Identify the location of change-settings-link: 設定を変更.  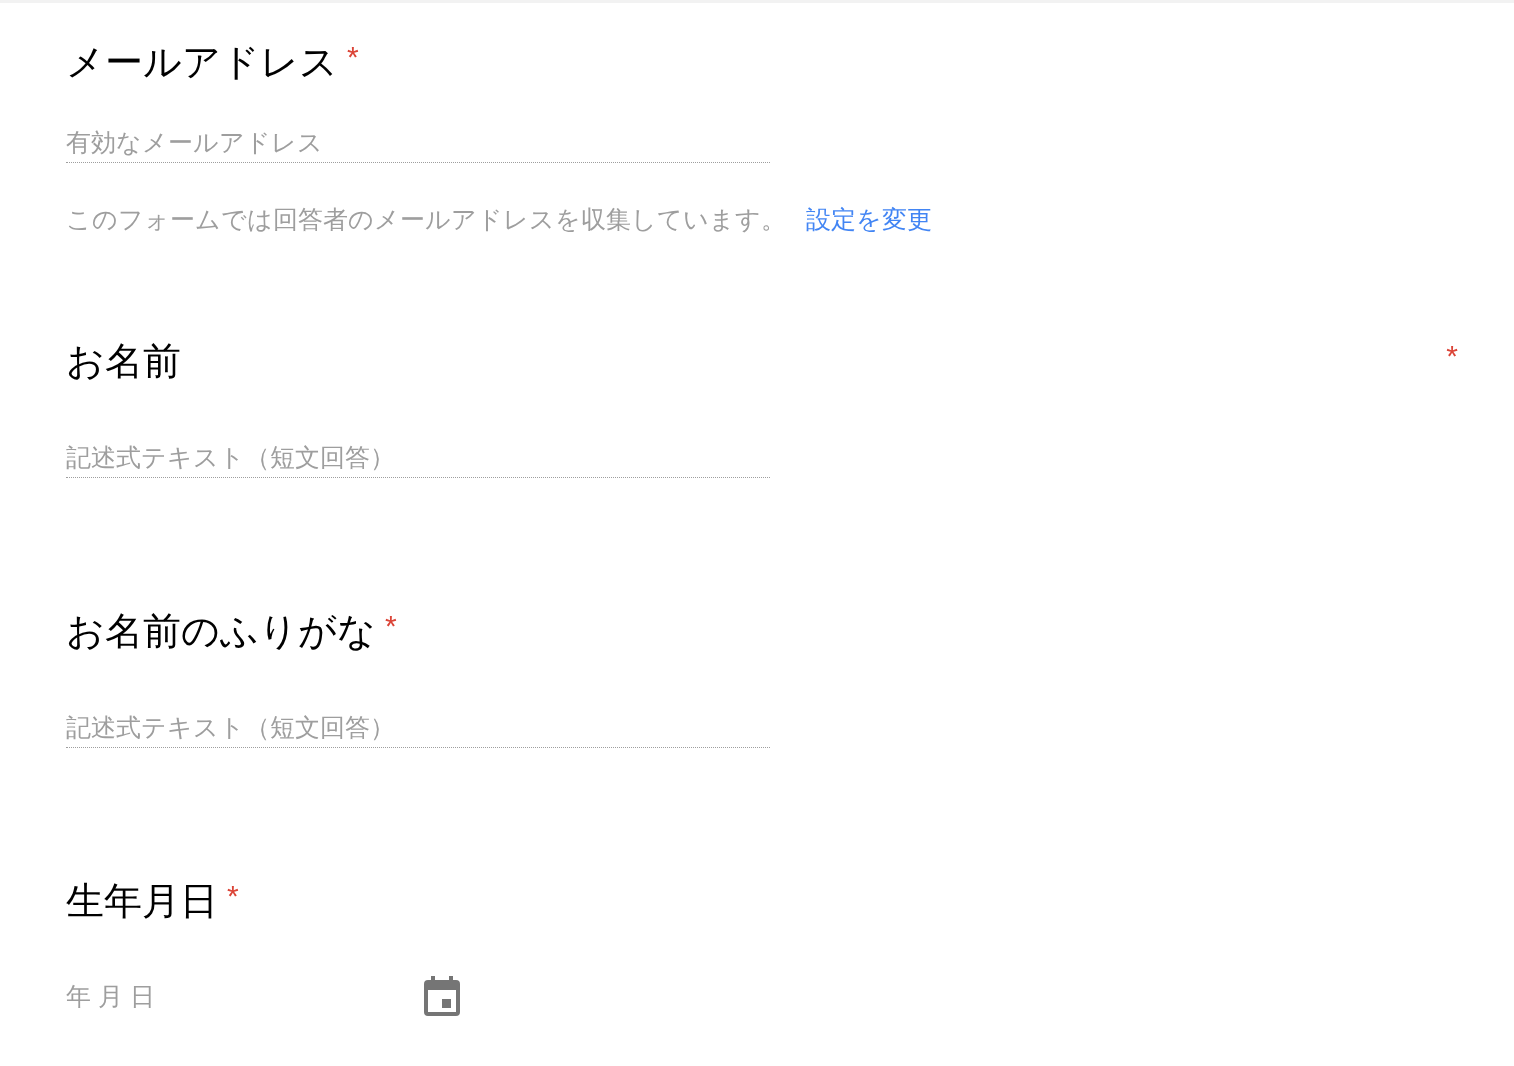
(869, 219).